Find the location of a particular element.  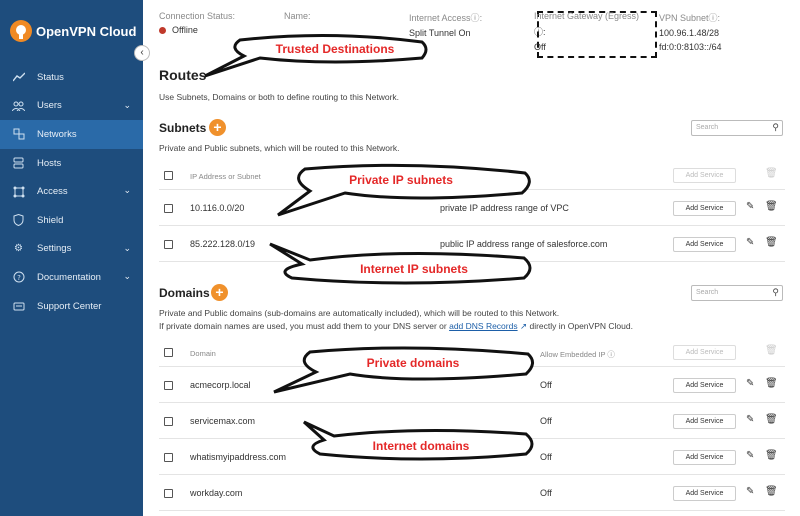

callout-text: Trusted Destinations is located at coordinates (335, 49).